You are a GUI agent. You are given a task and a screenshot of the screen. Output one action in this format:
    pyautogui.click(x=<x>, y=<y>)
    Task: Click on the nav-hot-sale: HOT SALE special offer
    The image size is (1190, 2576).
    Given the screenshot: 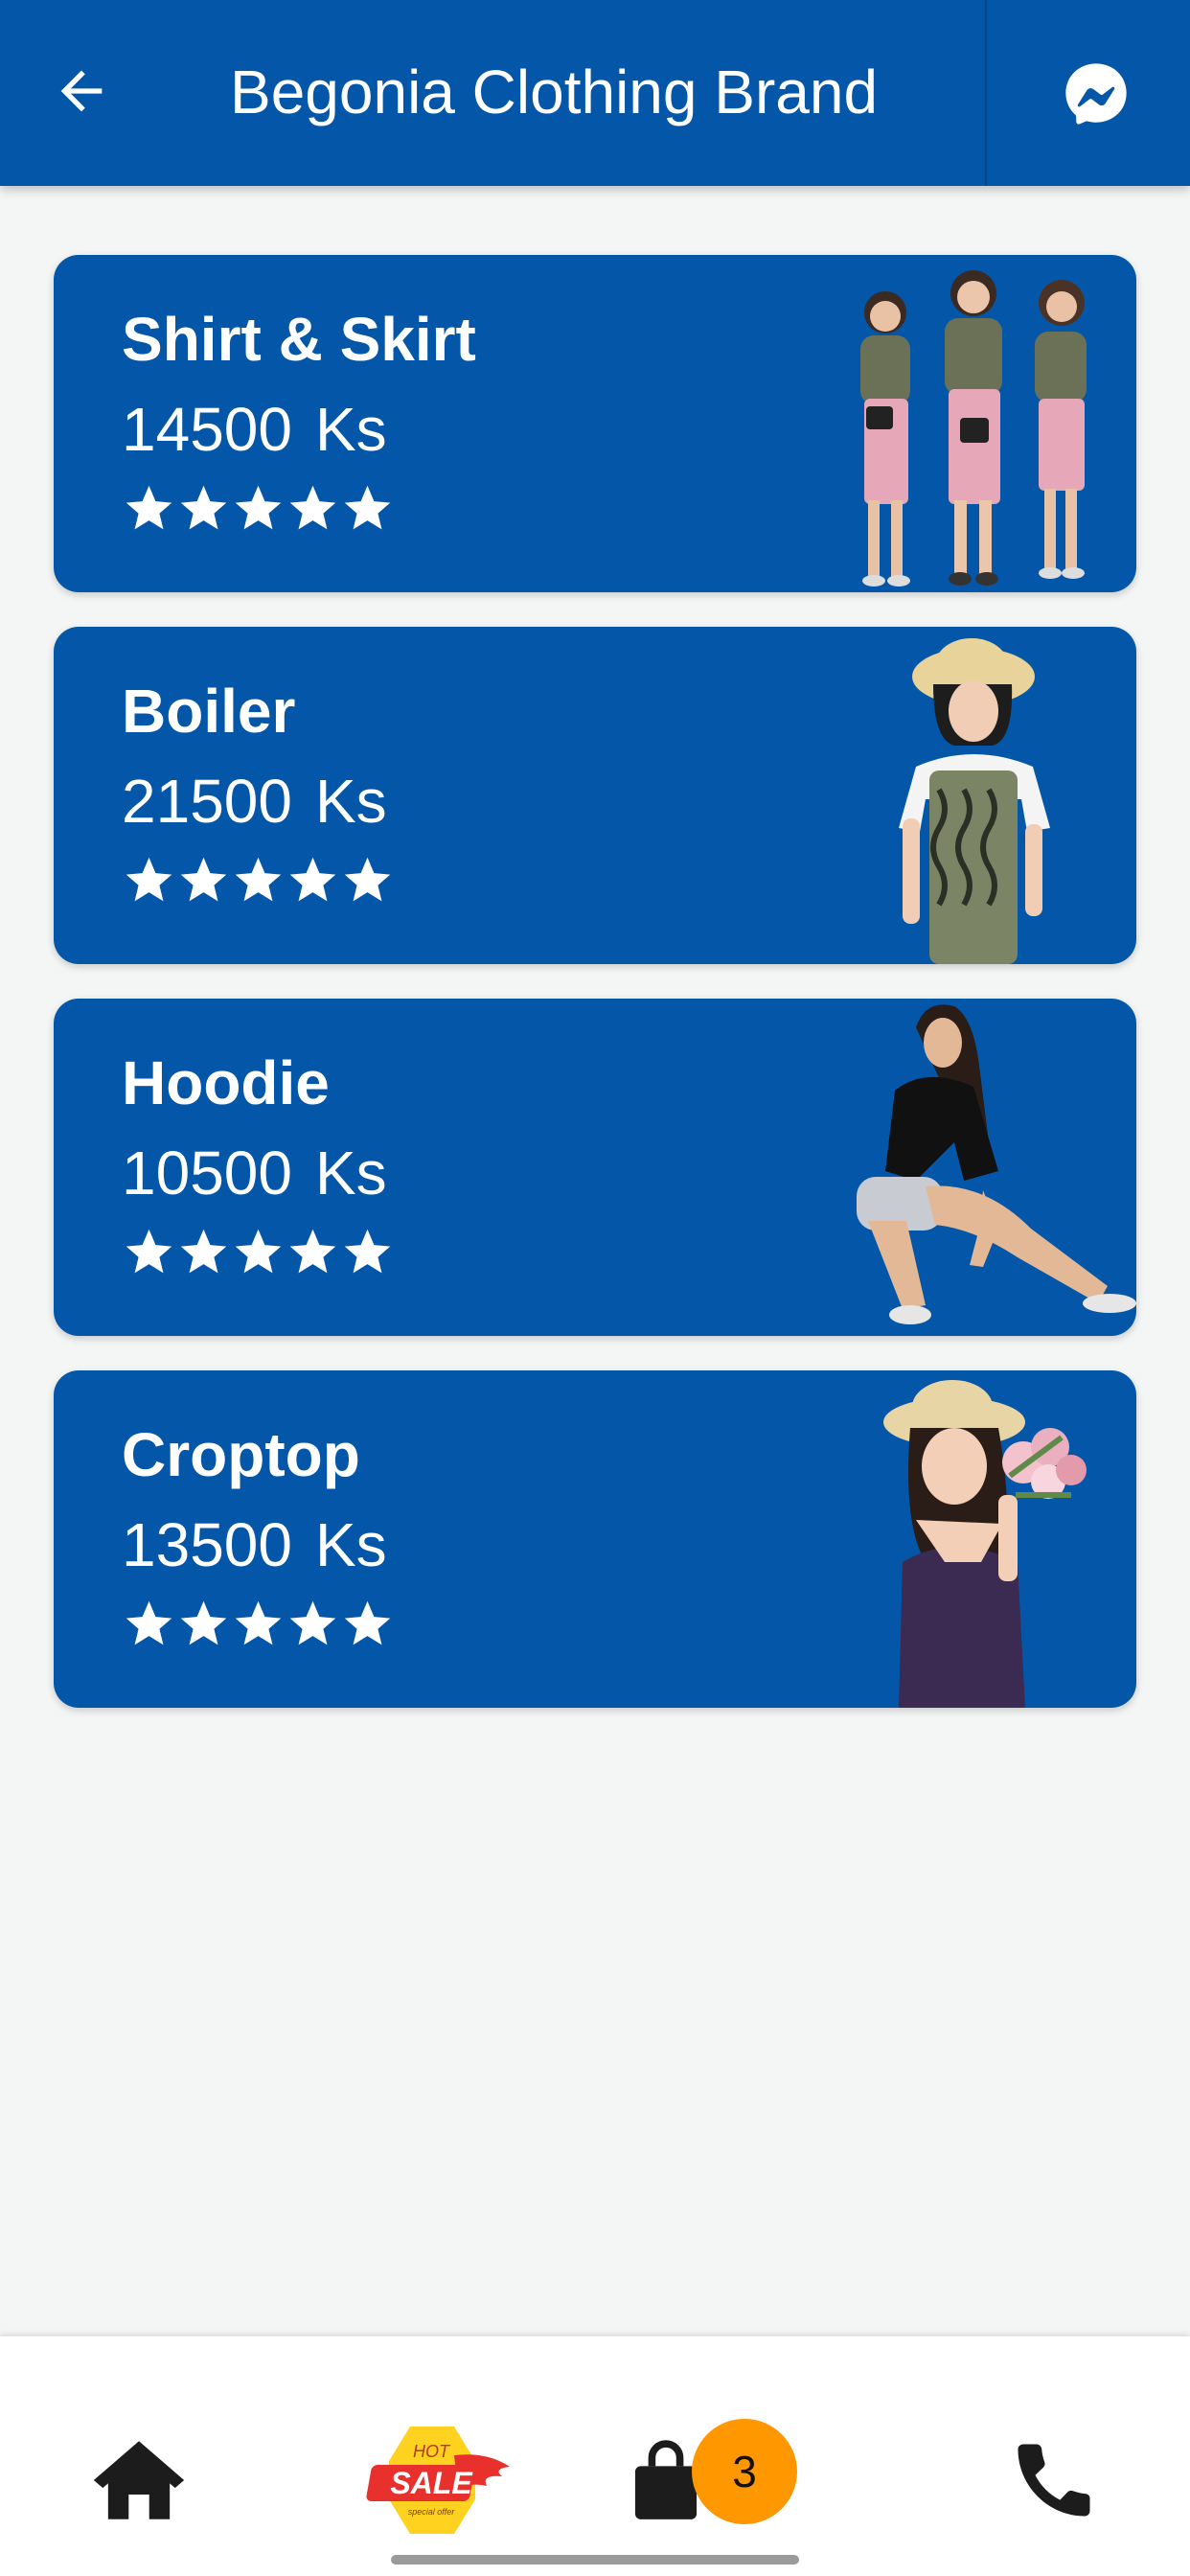 What is the action you would take?
    pyautogui.click(x=439, y=2480)
    